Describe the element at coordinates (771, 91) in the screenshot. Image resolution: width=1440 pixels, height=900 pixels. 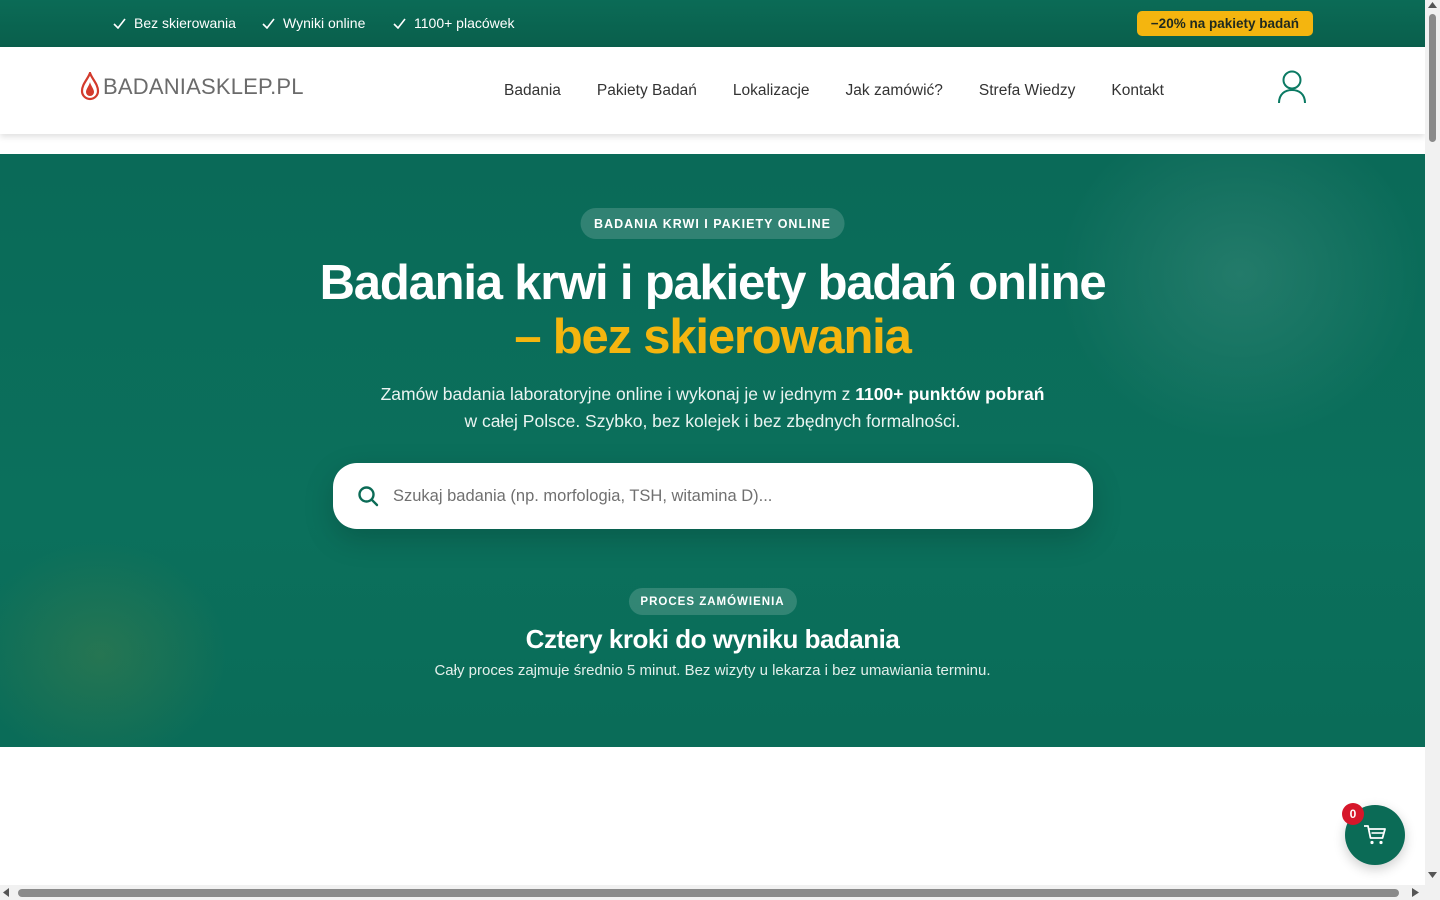
I see `nav-item-lokalizacje: Lokalizacje` at that location.